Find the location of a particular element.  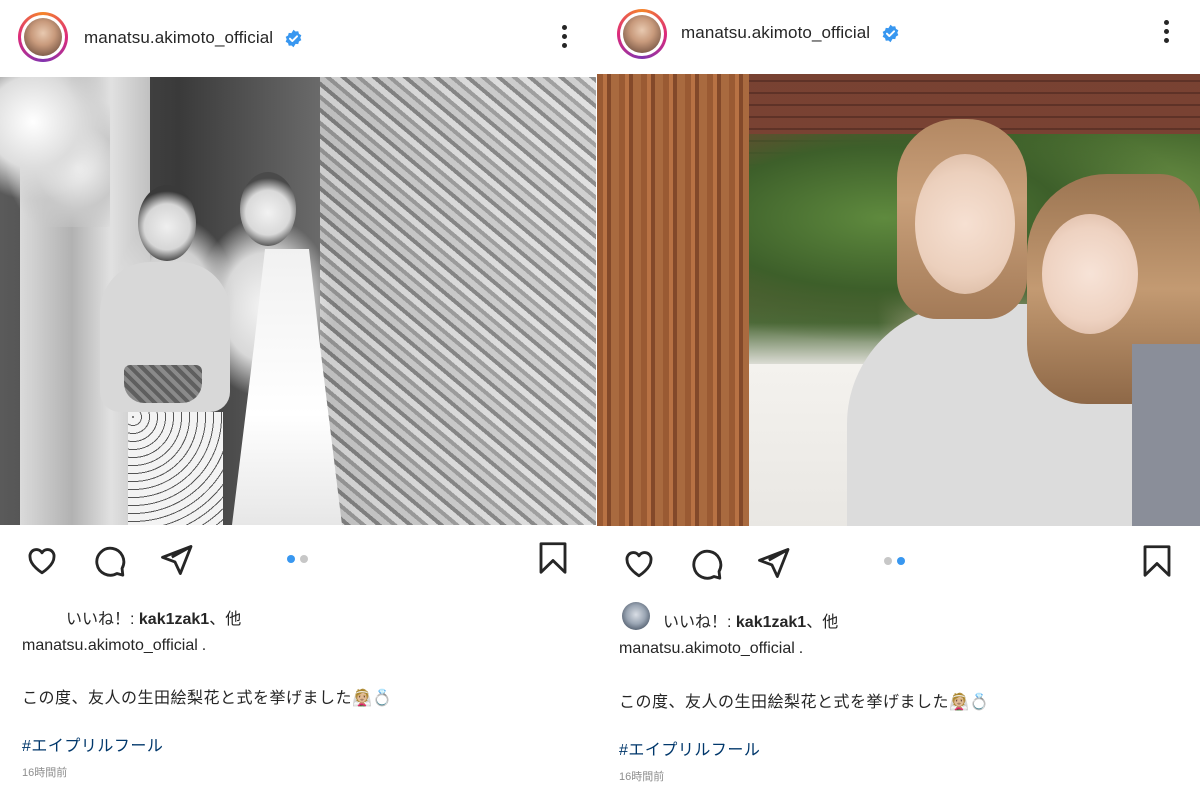

bride-head is located at coordinates (268, 209).